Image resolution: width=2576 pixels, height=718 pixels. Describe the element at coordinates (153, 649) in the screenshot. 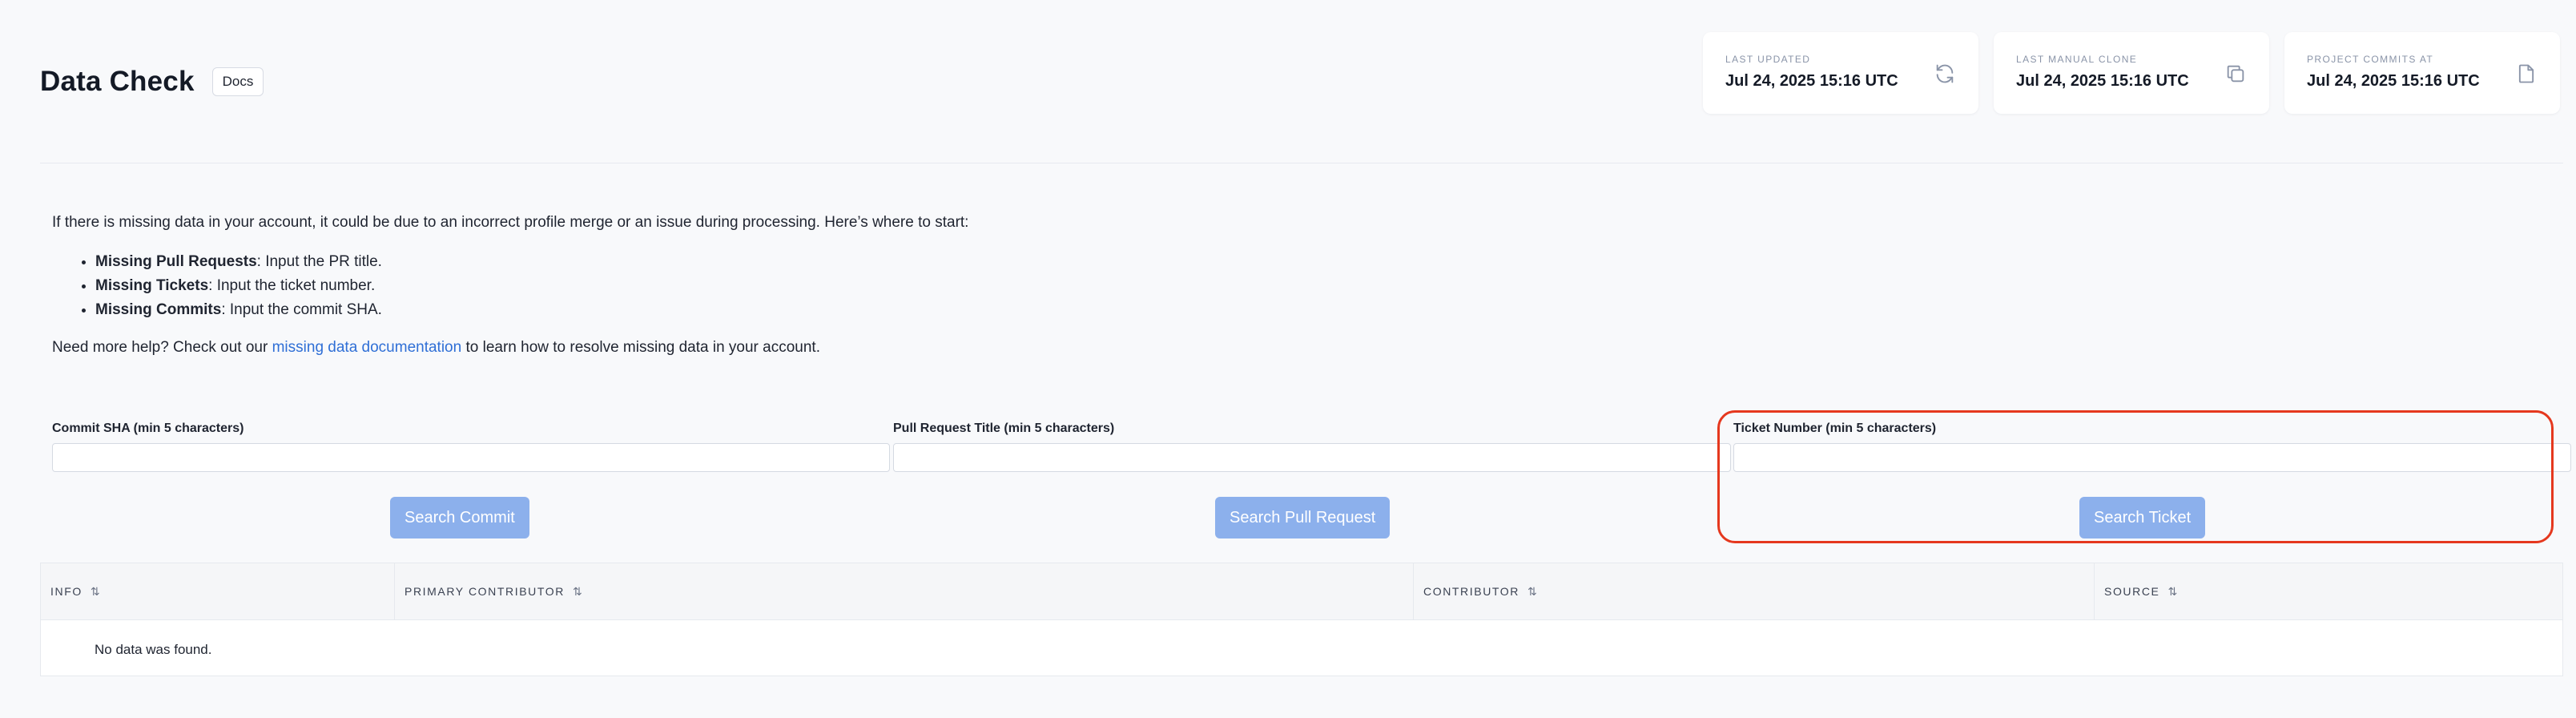

I see `empty-state-message: No data was found.` at that location.